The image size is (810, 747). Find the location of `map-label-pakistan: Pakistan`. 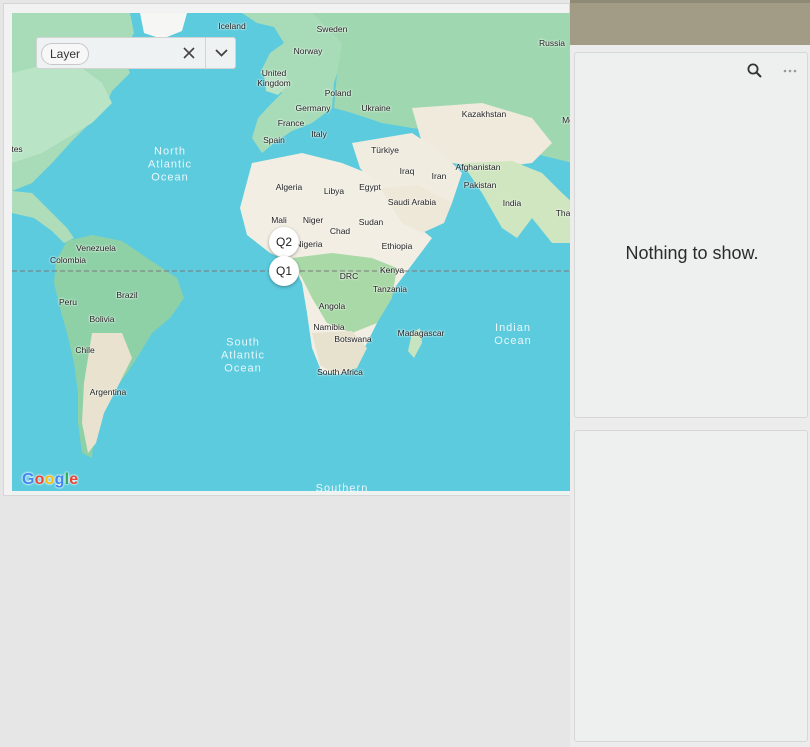

map-label-pakistan: Pakistan is located at coordinates (480, 185).